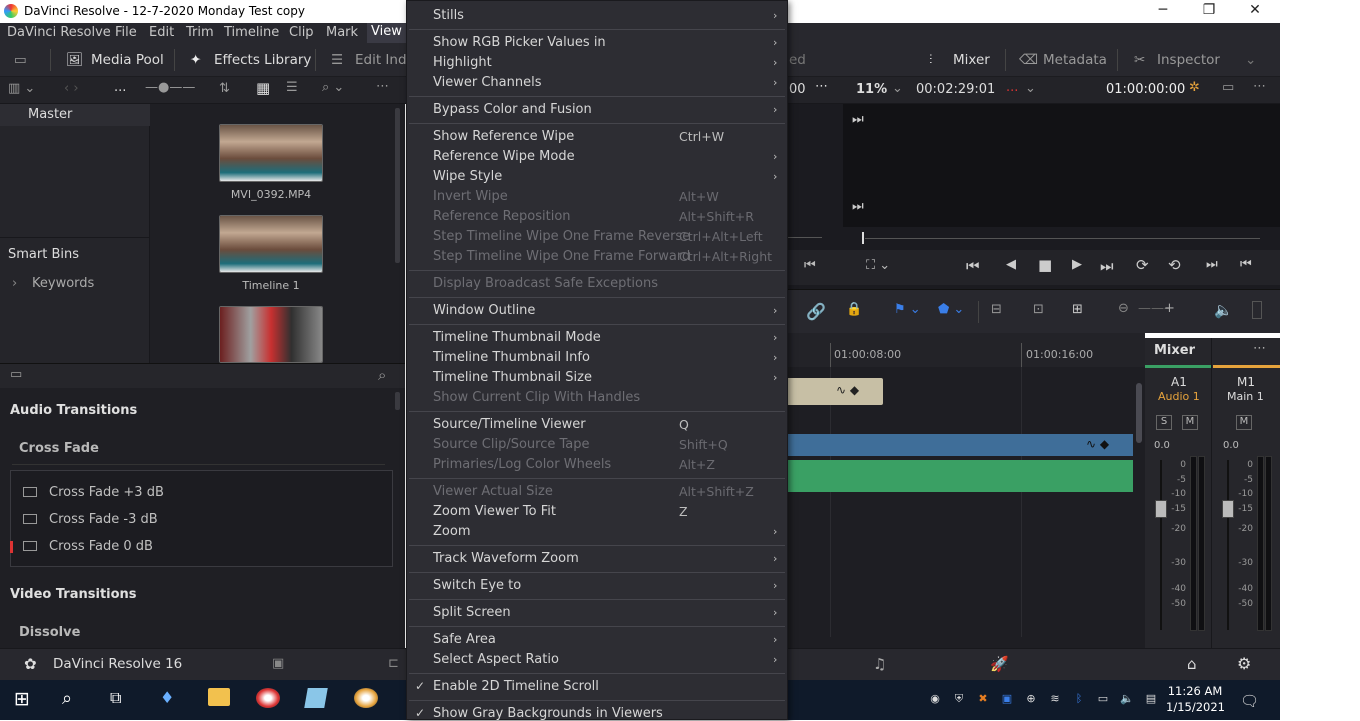  I want to click on maximize-button: ❐, so click(1209, 11).